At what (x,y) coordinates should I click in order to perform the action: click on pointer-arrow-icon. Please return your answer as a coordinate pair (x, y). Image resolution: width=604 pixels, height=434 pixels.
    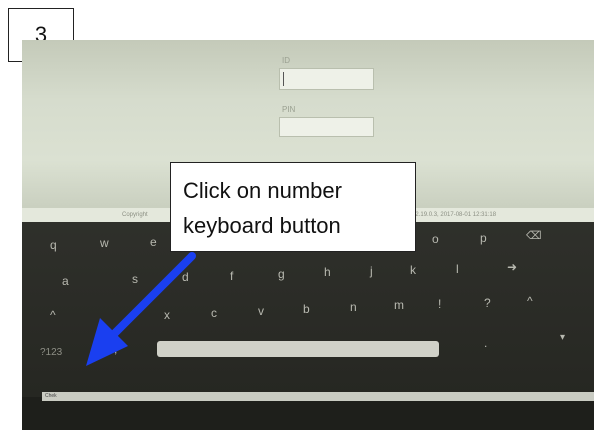
    Looking at the image, I should click on (141, 309).